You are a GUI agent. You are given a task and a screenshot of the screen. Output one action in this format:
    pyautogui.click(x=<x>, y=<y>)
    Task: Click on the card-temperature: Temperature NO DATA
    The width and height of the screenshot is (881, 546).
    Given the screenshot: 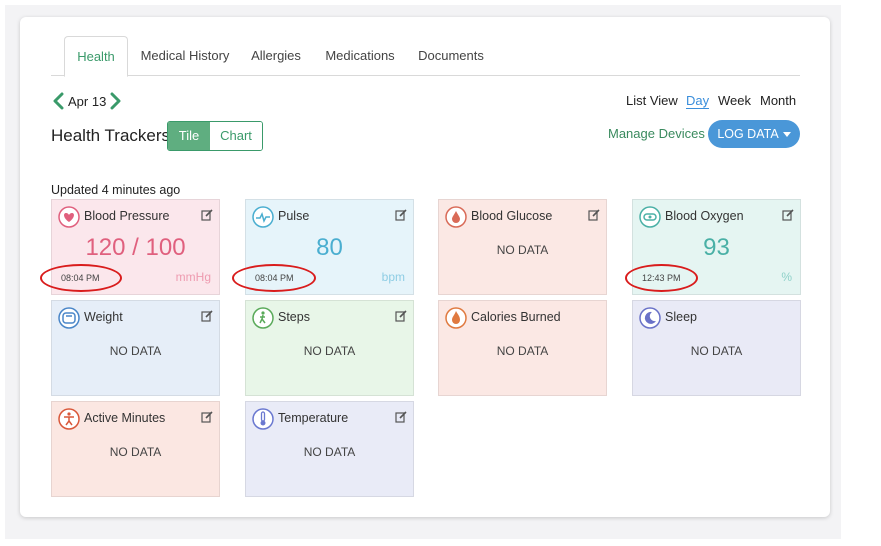 What is the action you would take?
    pyautogui.click(x=329, y=449)
    